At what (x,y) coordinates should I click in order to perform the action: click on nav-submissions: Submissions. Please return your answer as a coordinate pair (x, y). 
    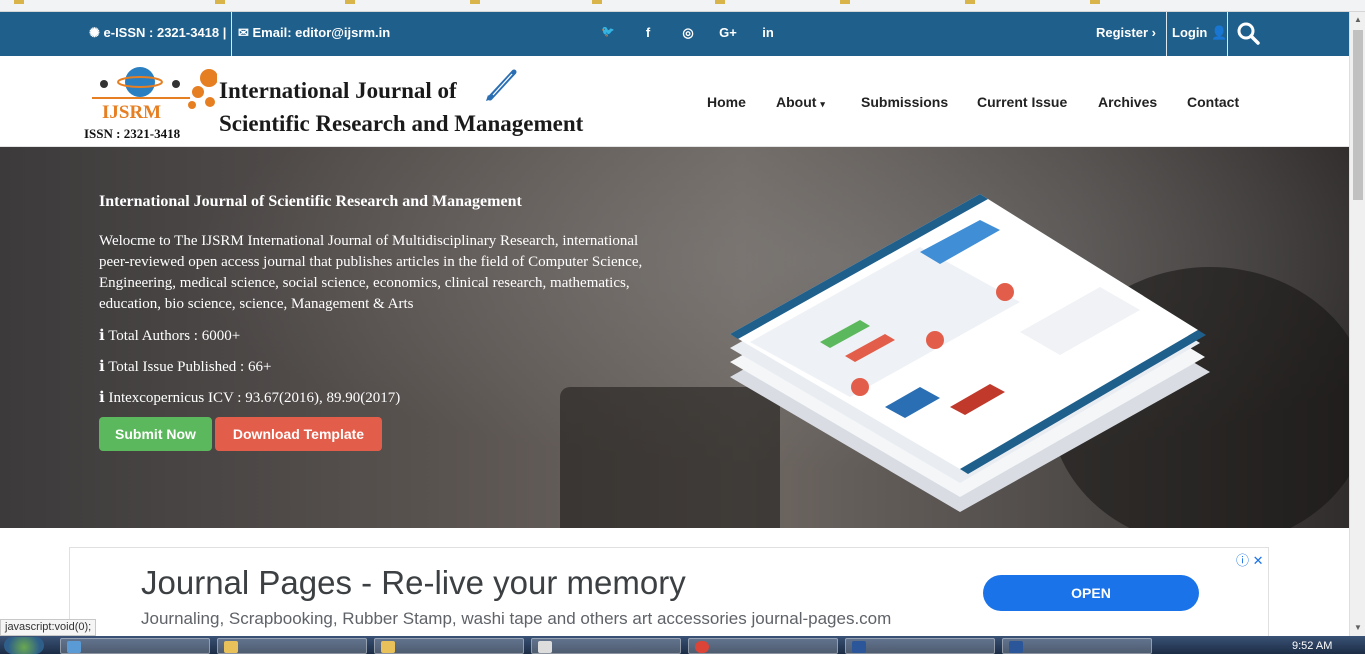
    Looking at the image, I should click on (904, 102).